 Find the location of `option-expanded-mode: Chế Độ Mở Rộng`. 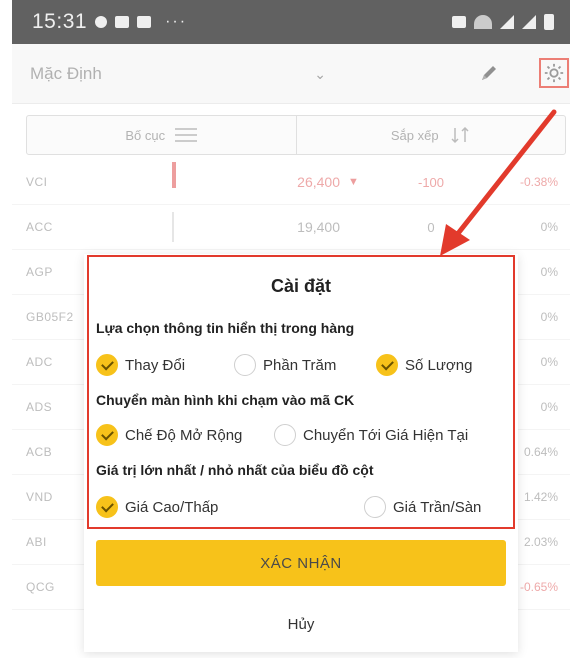

option-expanded-mode: Chế Độ Mở Rộng is located at coordinates (169, 435).